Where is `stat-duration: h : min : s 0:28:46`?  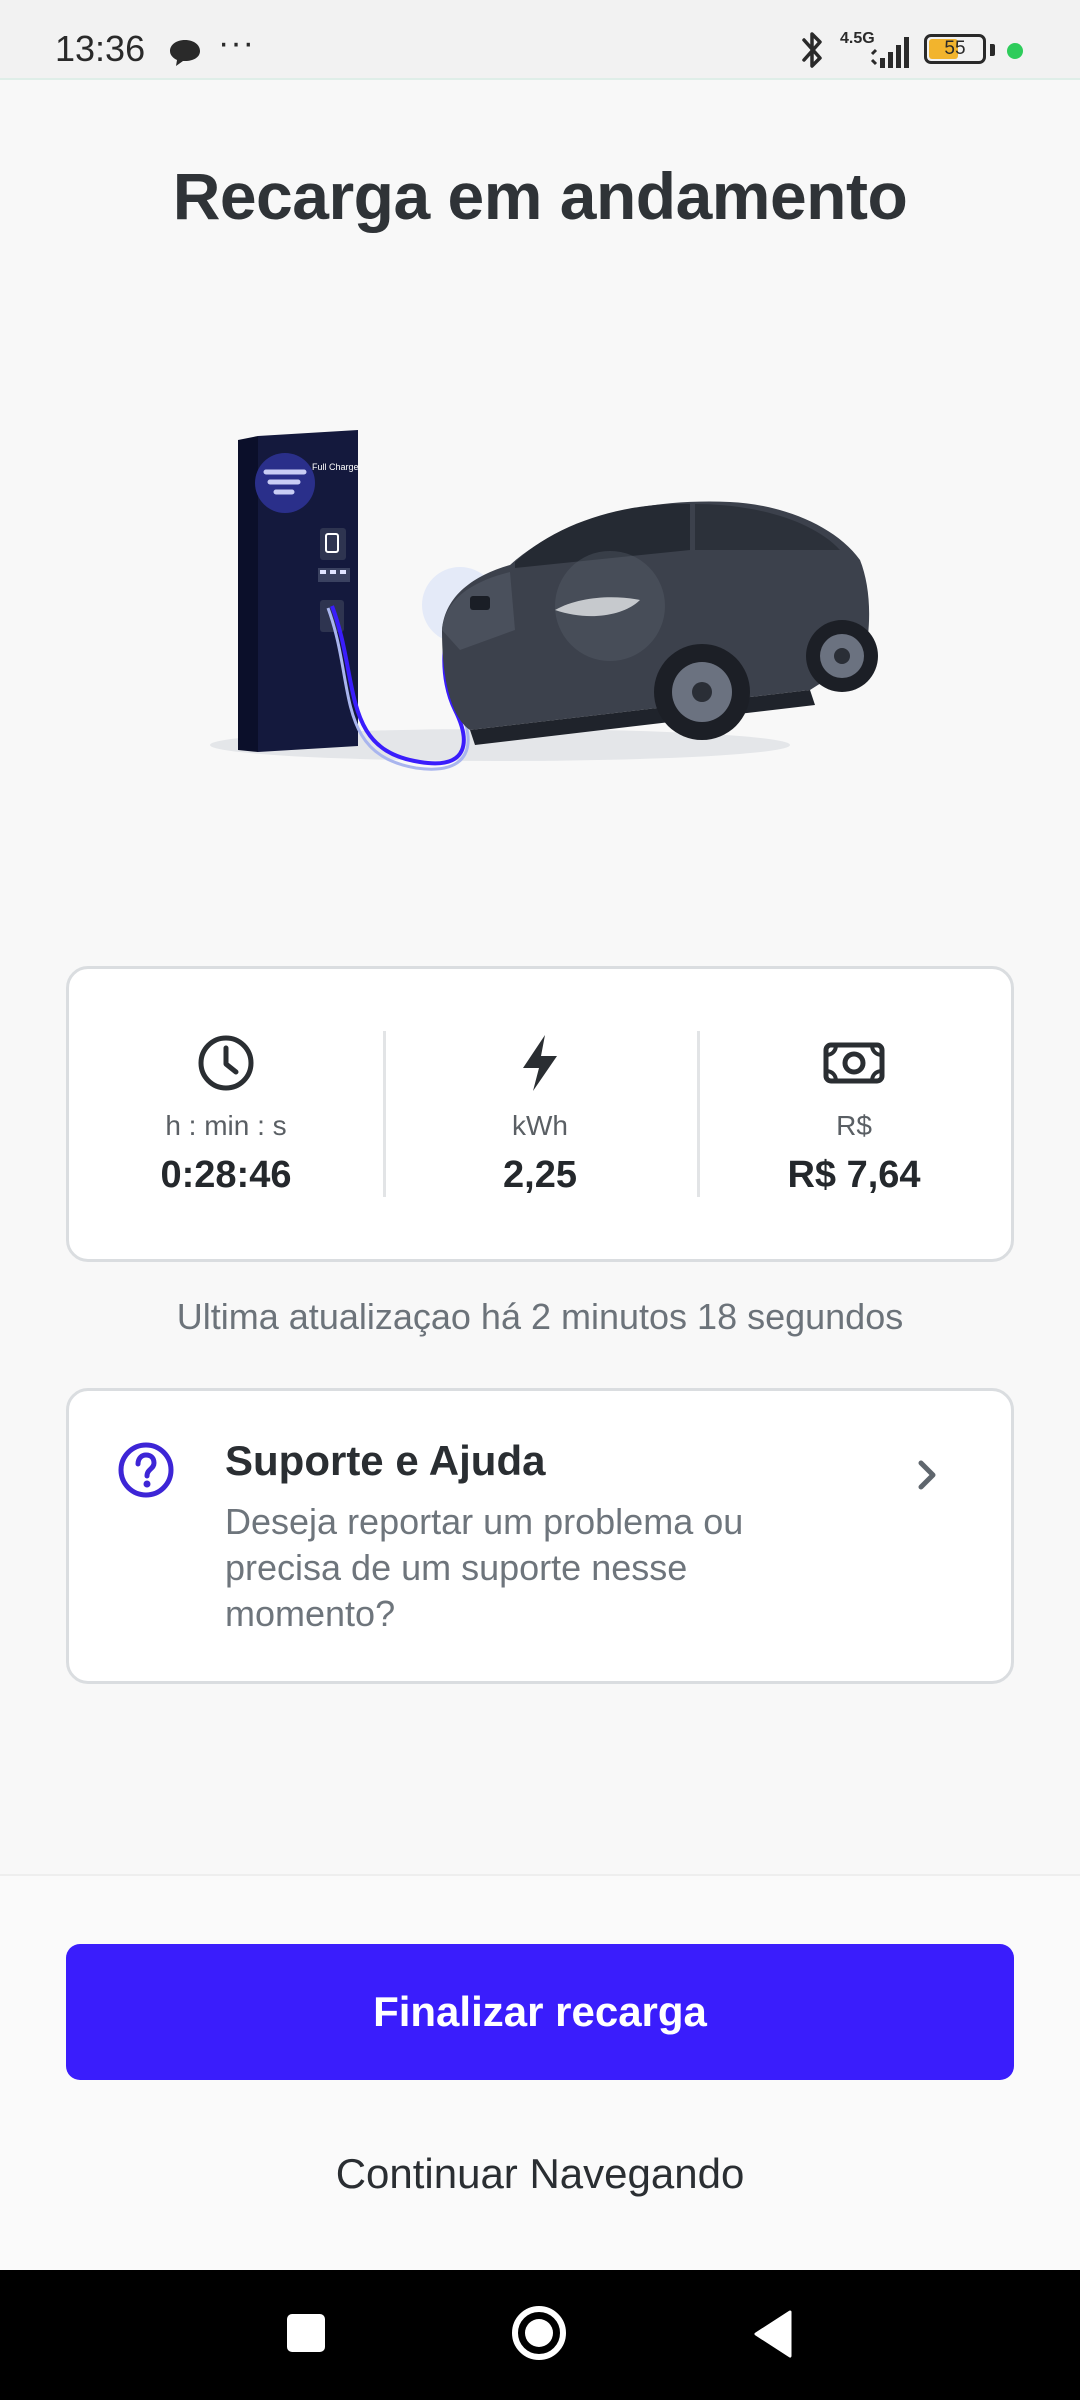
stat-duration: h : min : s 0:28:46 is located at coordinates (226, 1114).